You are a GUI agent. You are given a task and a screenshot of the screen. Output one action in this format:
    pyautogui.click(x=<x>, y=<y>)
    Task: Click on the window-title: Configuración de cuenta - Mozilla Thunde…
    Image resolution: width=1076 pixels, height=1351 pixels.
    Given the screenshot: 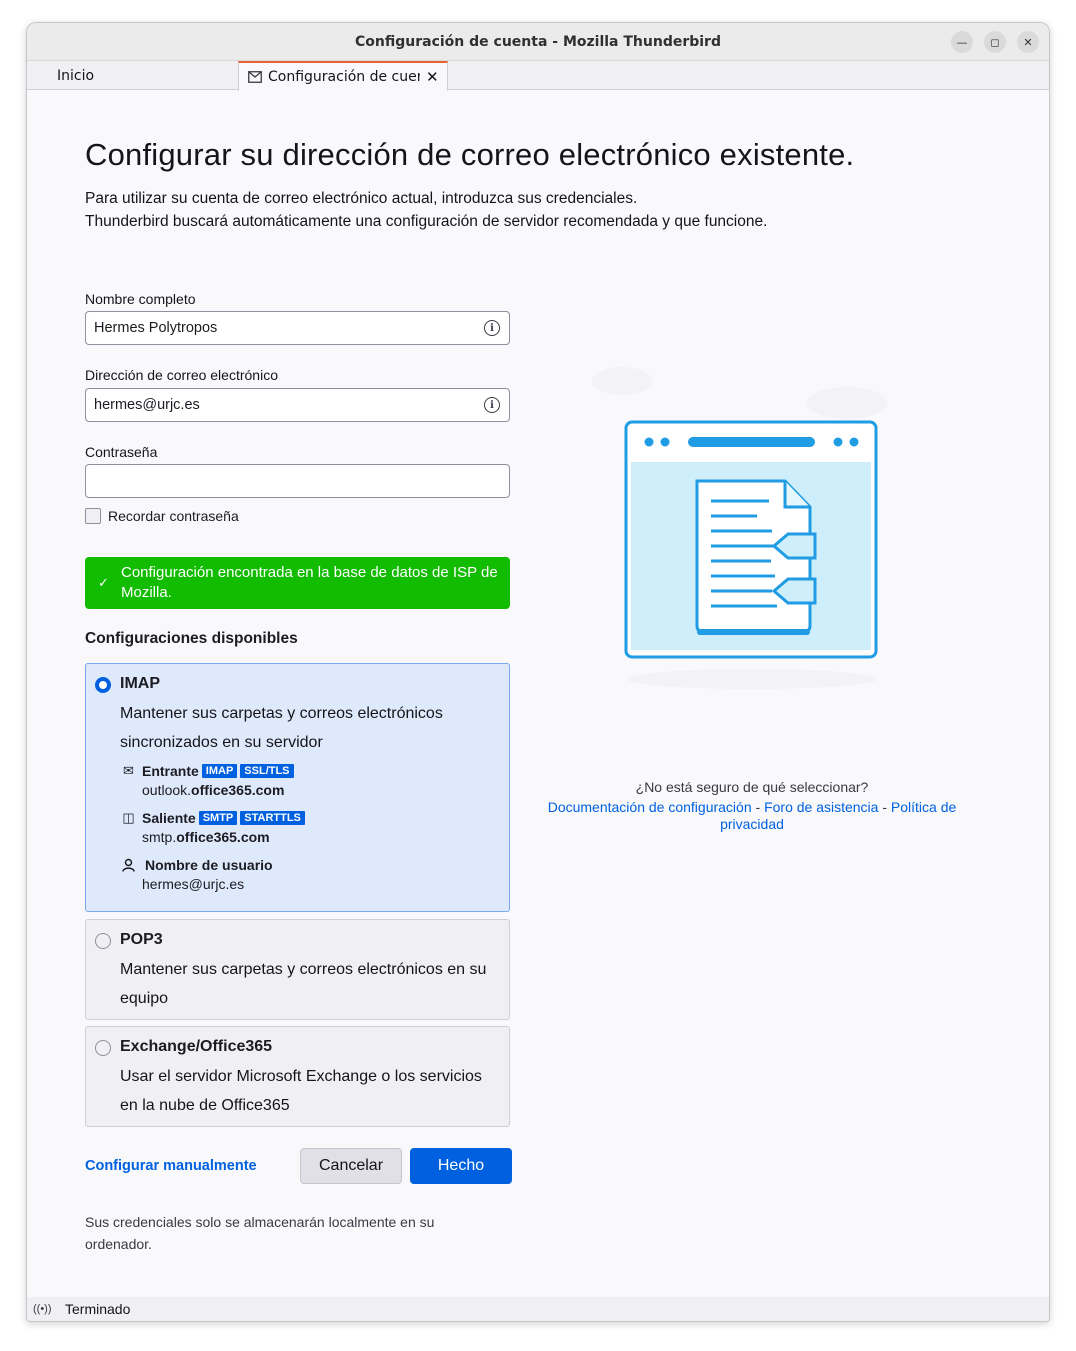 What is the action you would take?
    pyautogui.click(x=538, y=41)
    